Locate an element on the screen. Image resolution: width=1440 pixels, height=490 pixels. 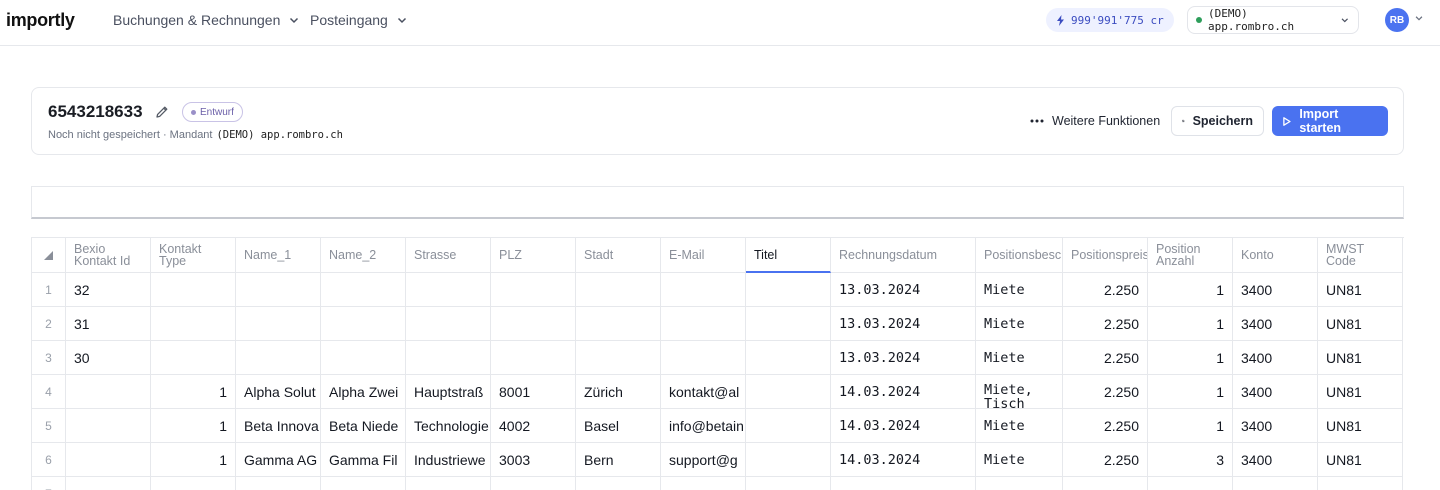
column-header: PLZ is located at coordinates (533, 255).